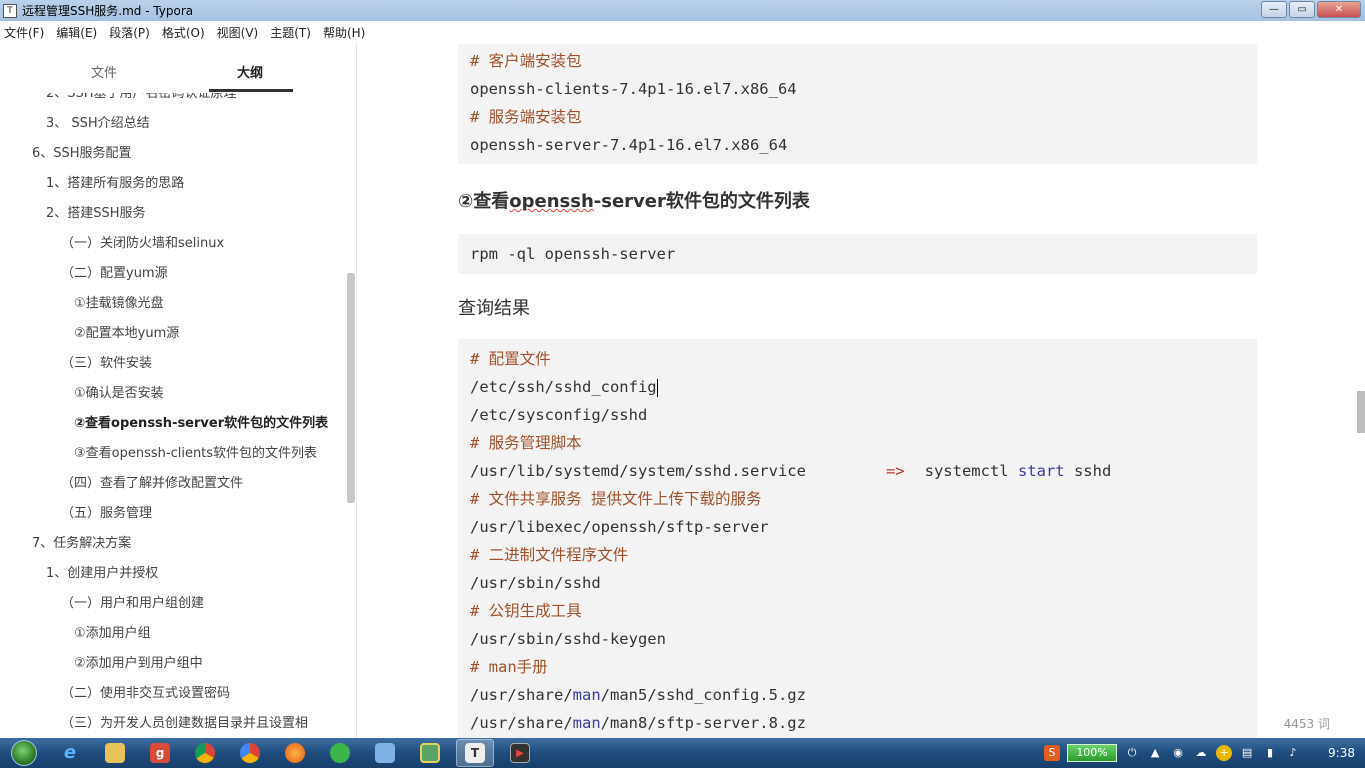  Describe the element at coordinates (172, 154) in the screenshot. I see `outline-item: 6、SSH服务配置` at that location.